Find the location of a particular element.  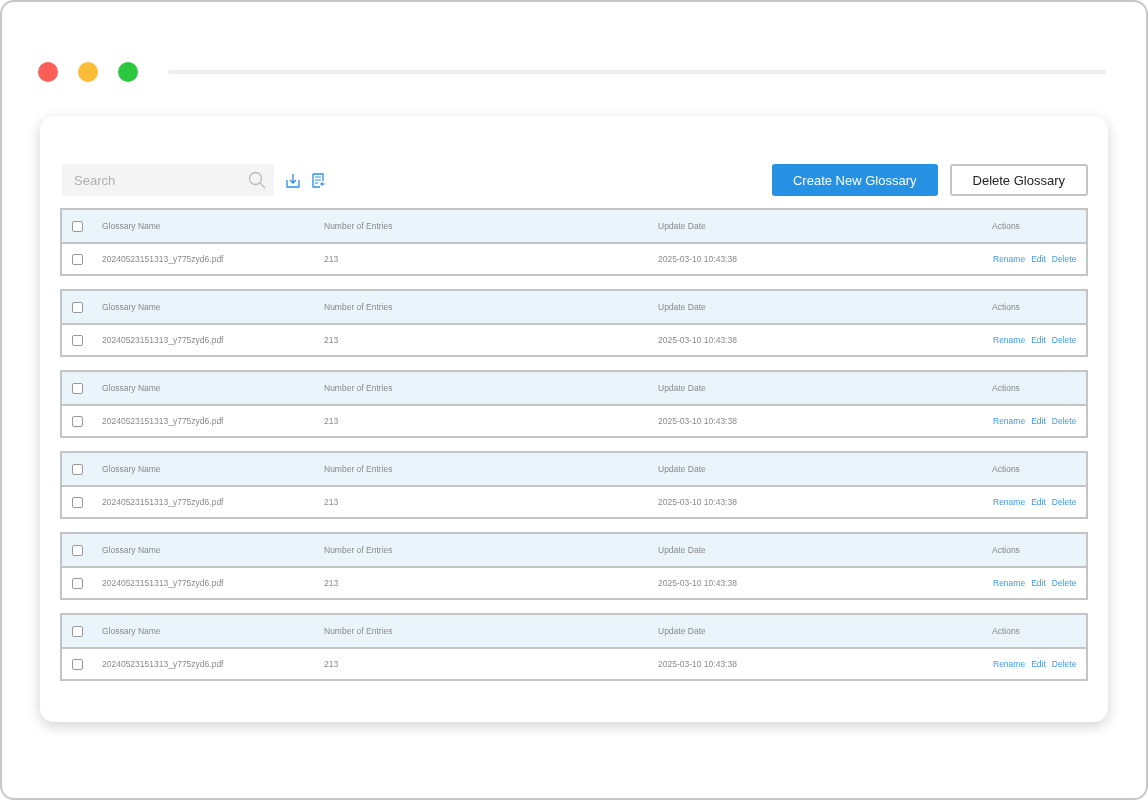

create-button: Create New Glossary is located at coordinates (854, 180).